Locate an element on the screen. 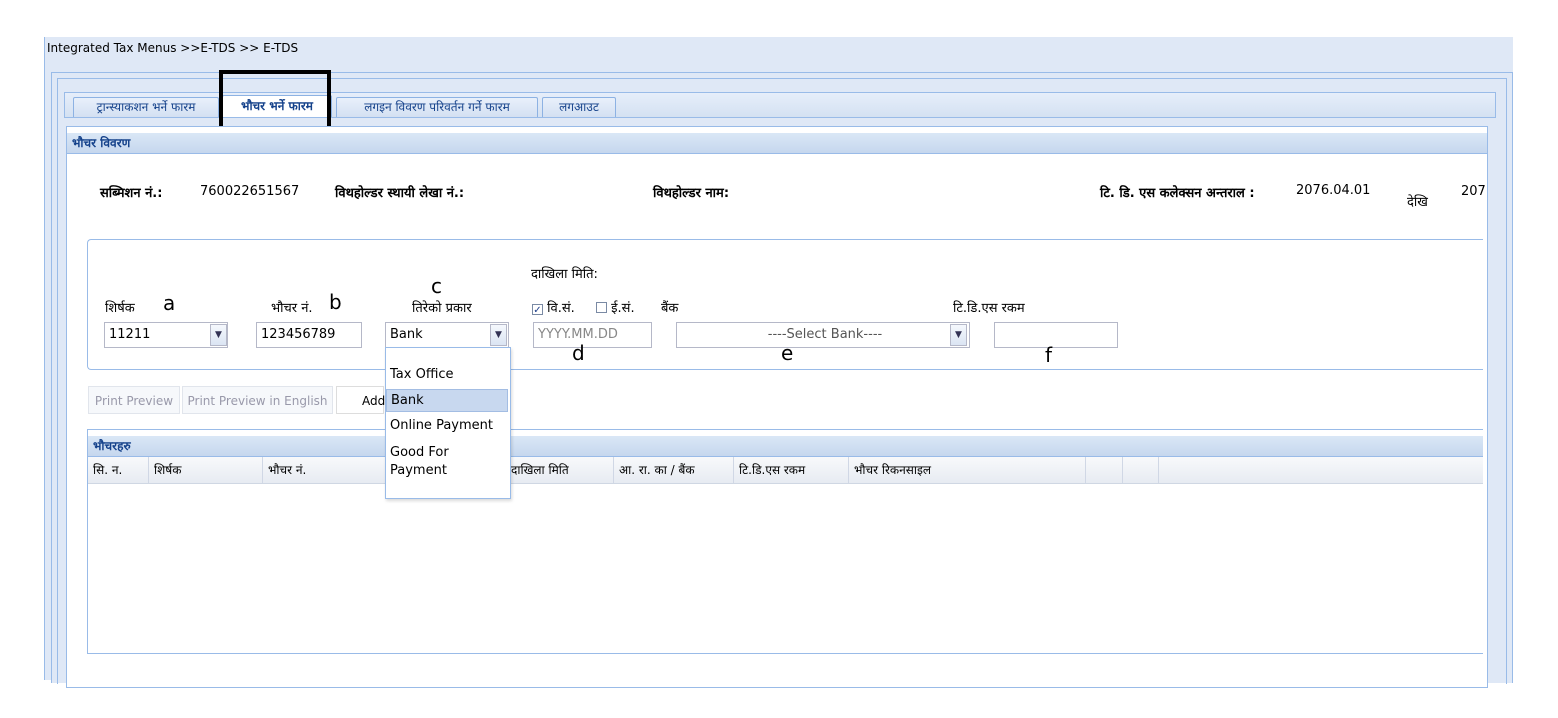  heading-dropdown-trigger: ▼ is located at coordinates (218, 335).